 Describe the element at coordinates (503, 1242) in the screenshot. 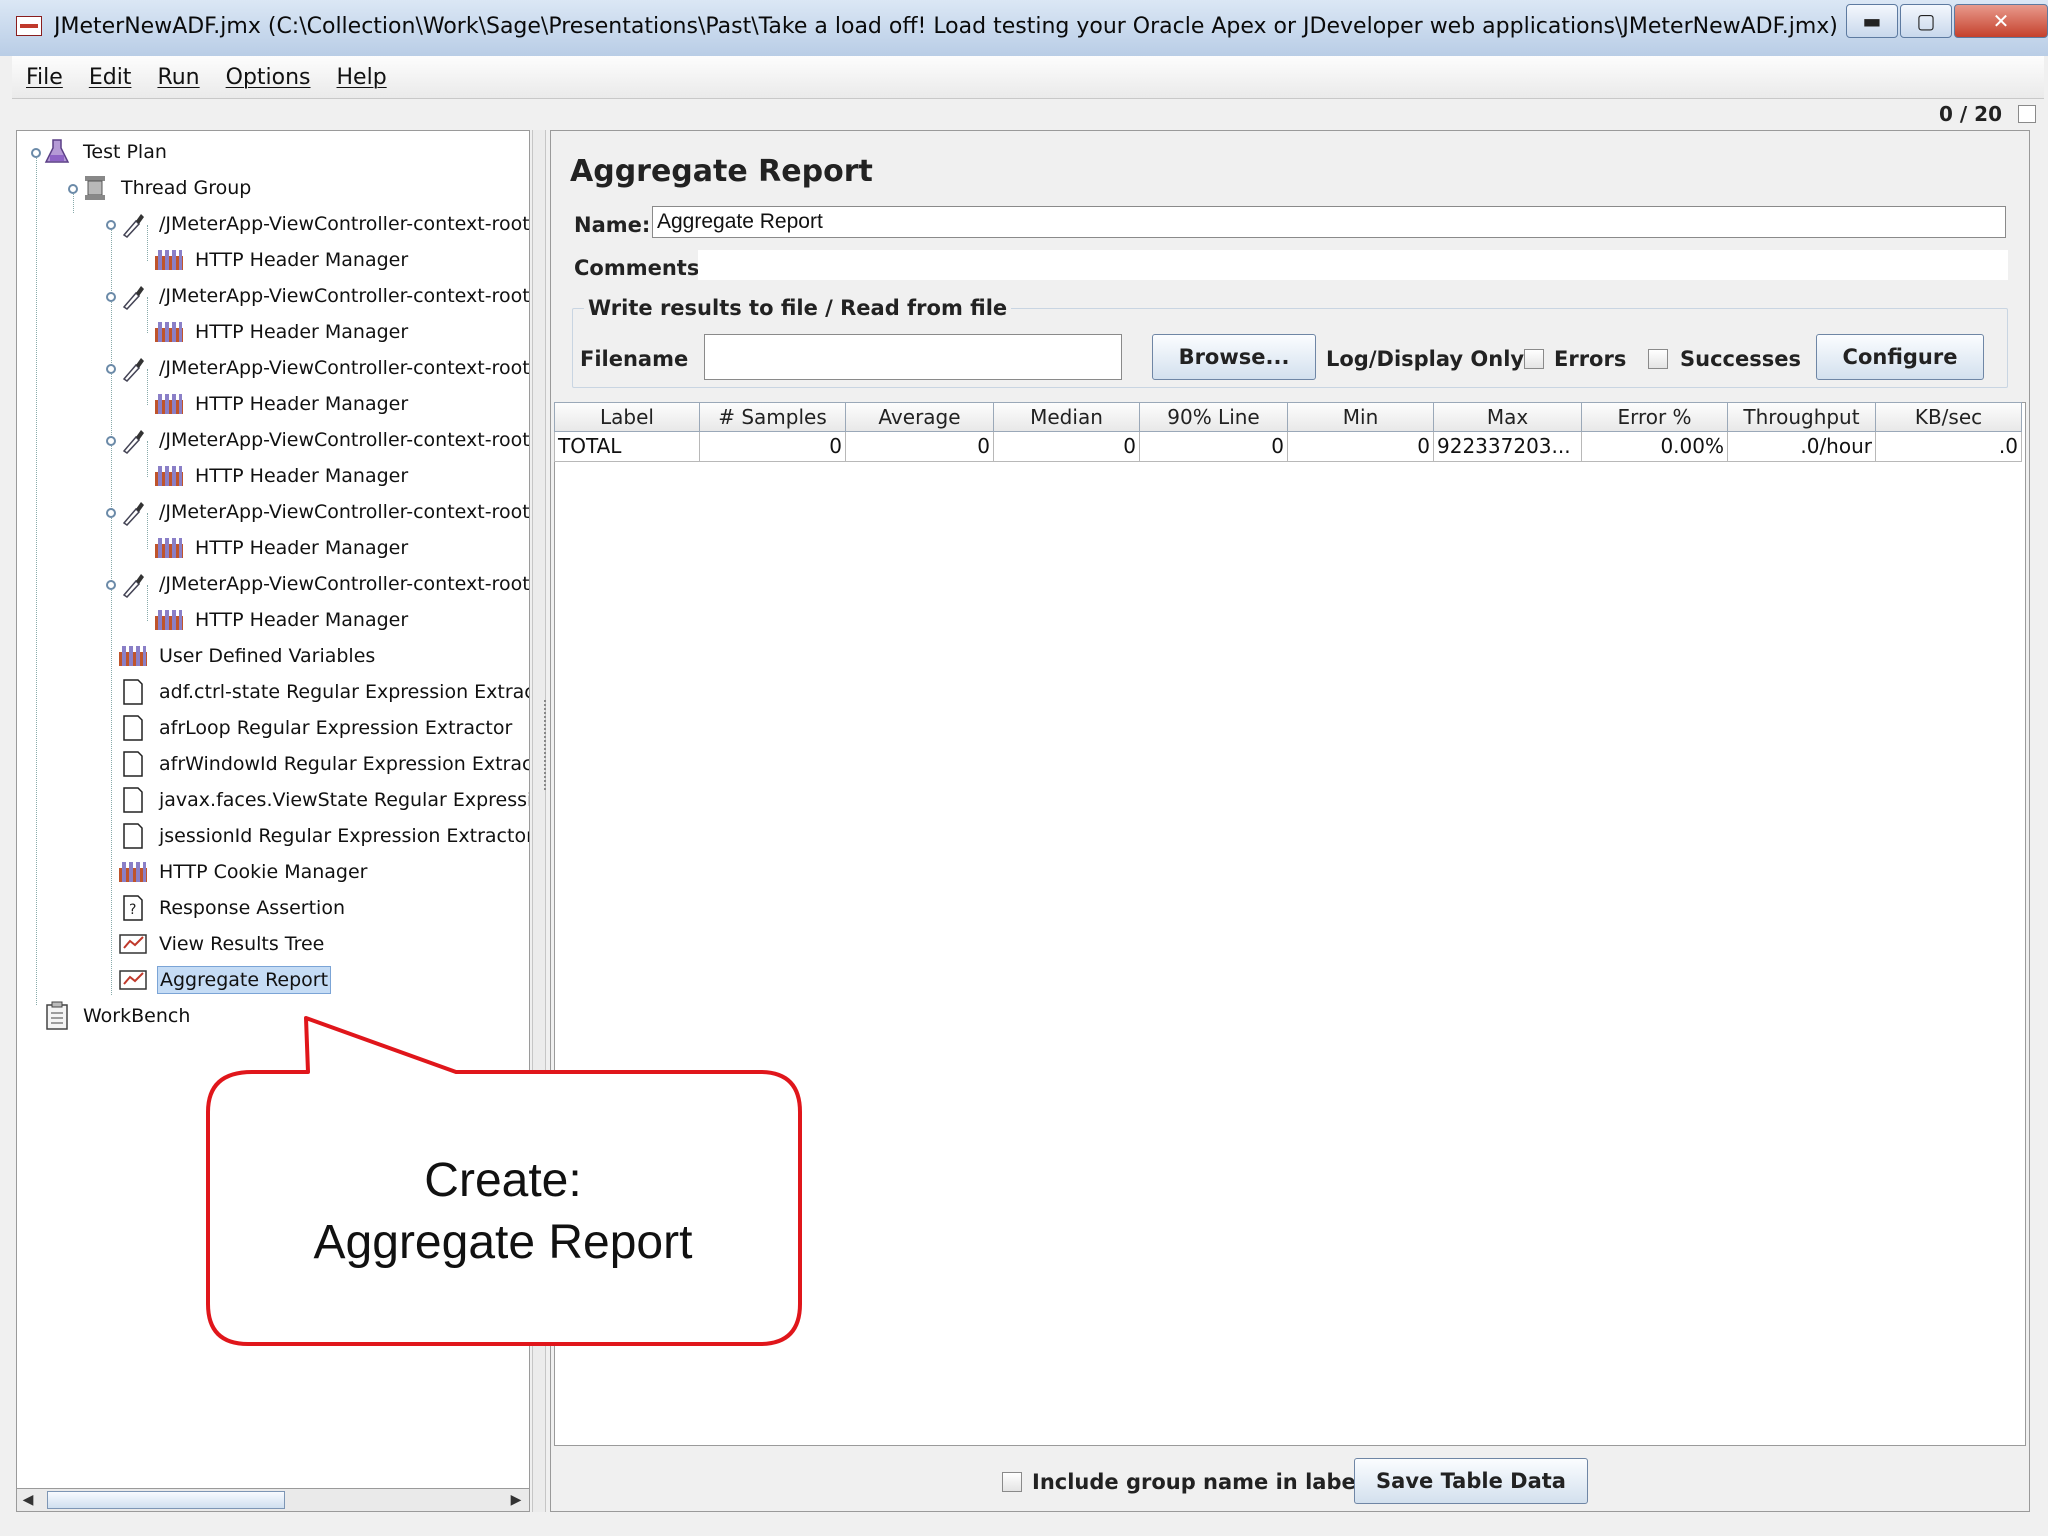

I see `callout-line-2: Aggregate Report` at that location.